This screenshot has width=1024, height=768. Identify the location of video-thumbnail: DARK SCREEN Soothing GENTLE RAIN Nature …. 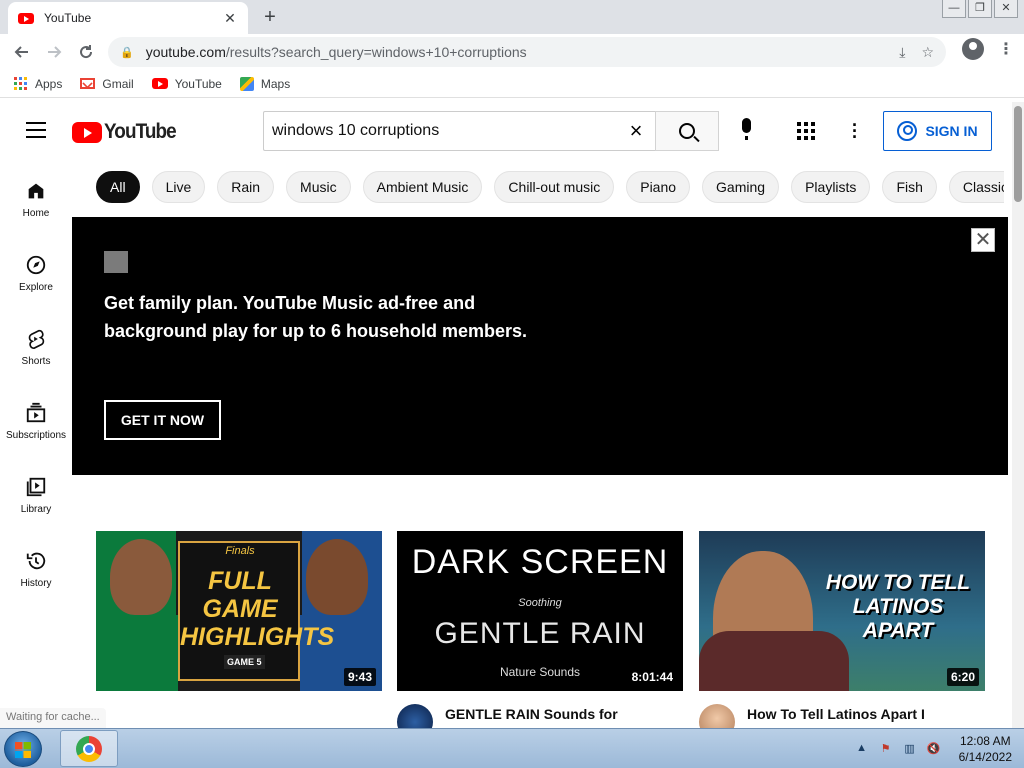
(540, 611).